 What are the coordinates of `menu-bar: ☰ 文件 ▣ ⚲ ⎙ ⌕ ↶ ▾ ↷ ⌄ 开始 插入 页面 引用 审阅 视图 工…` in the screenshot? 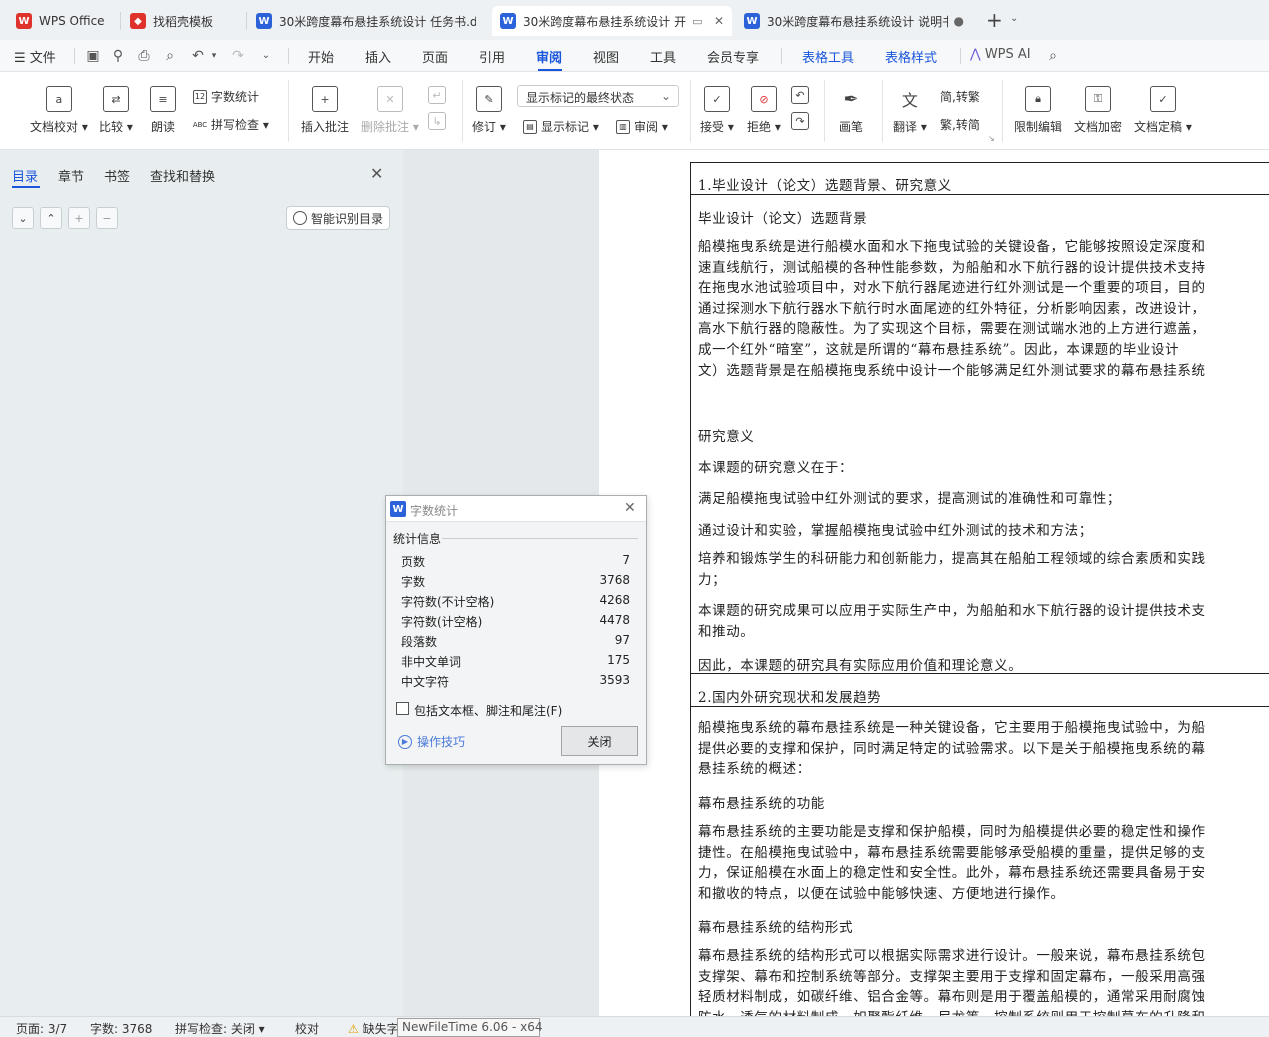 It's located at (634, 56).